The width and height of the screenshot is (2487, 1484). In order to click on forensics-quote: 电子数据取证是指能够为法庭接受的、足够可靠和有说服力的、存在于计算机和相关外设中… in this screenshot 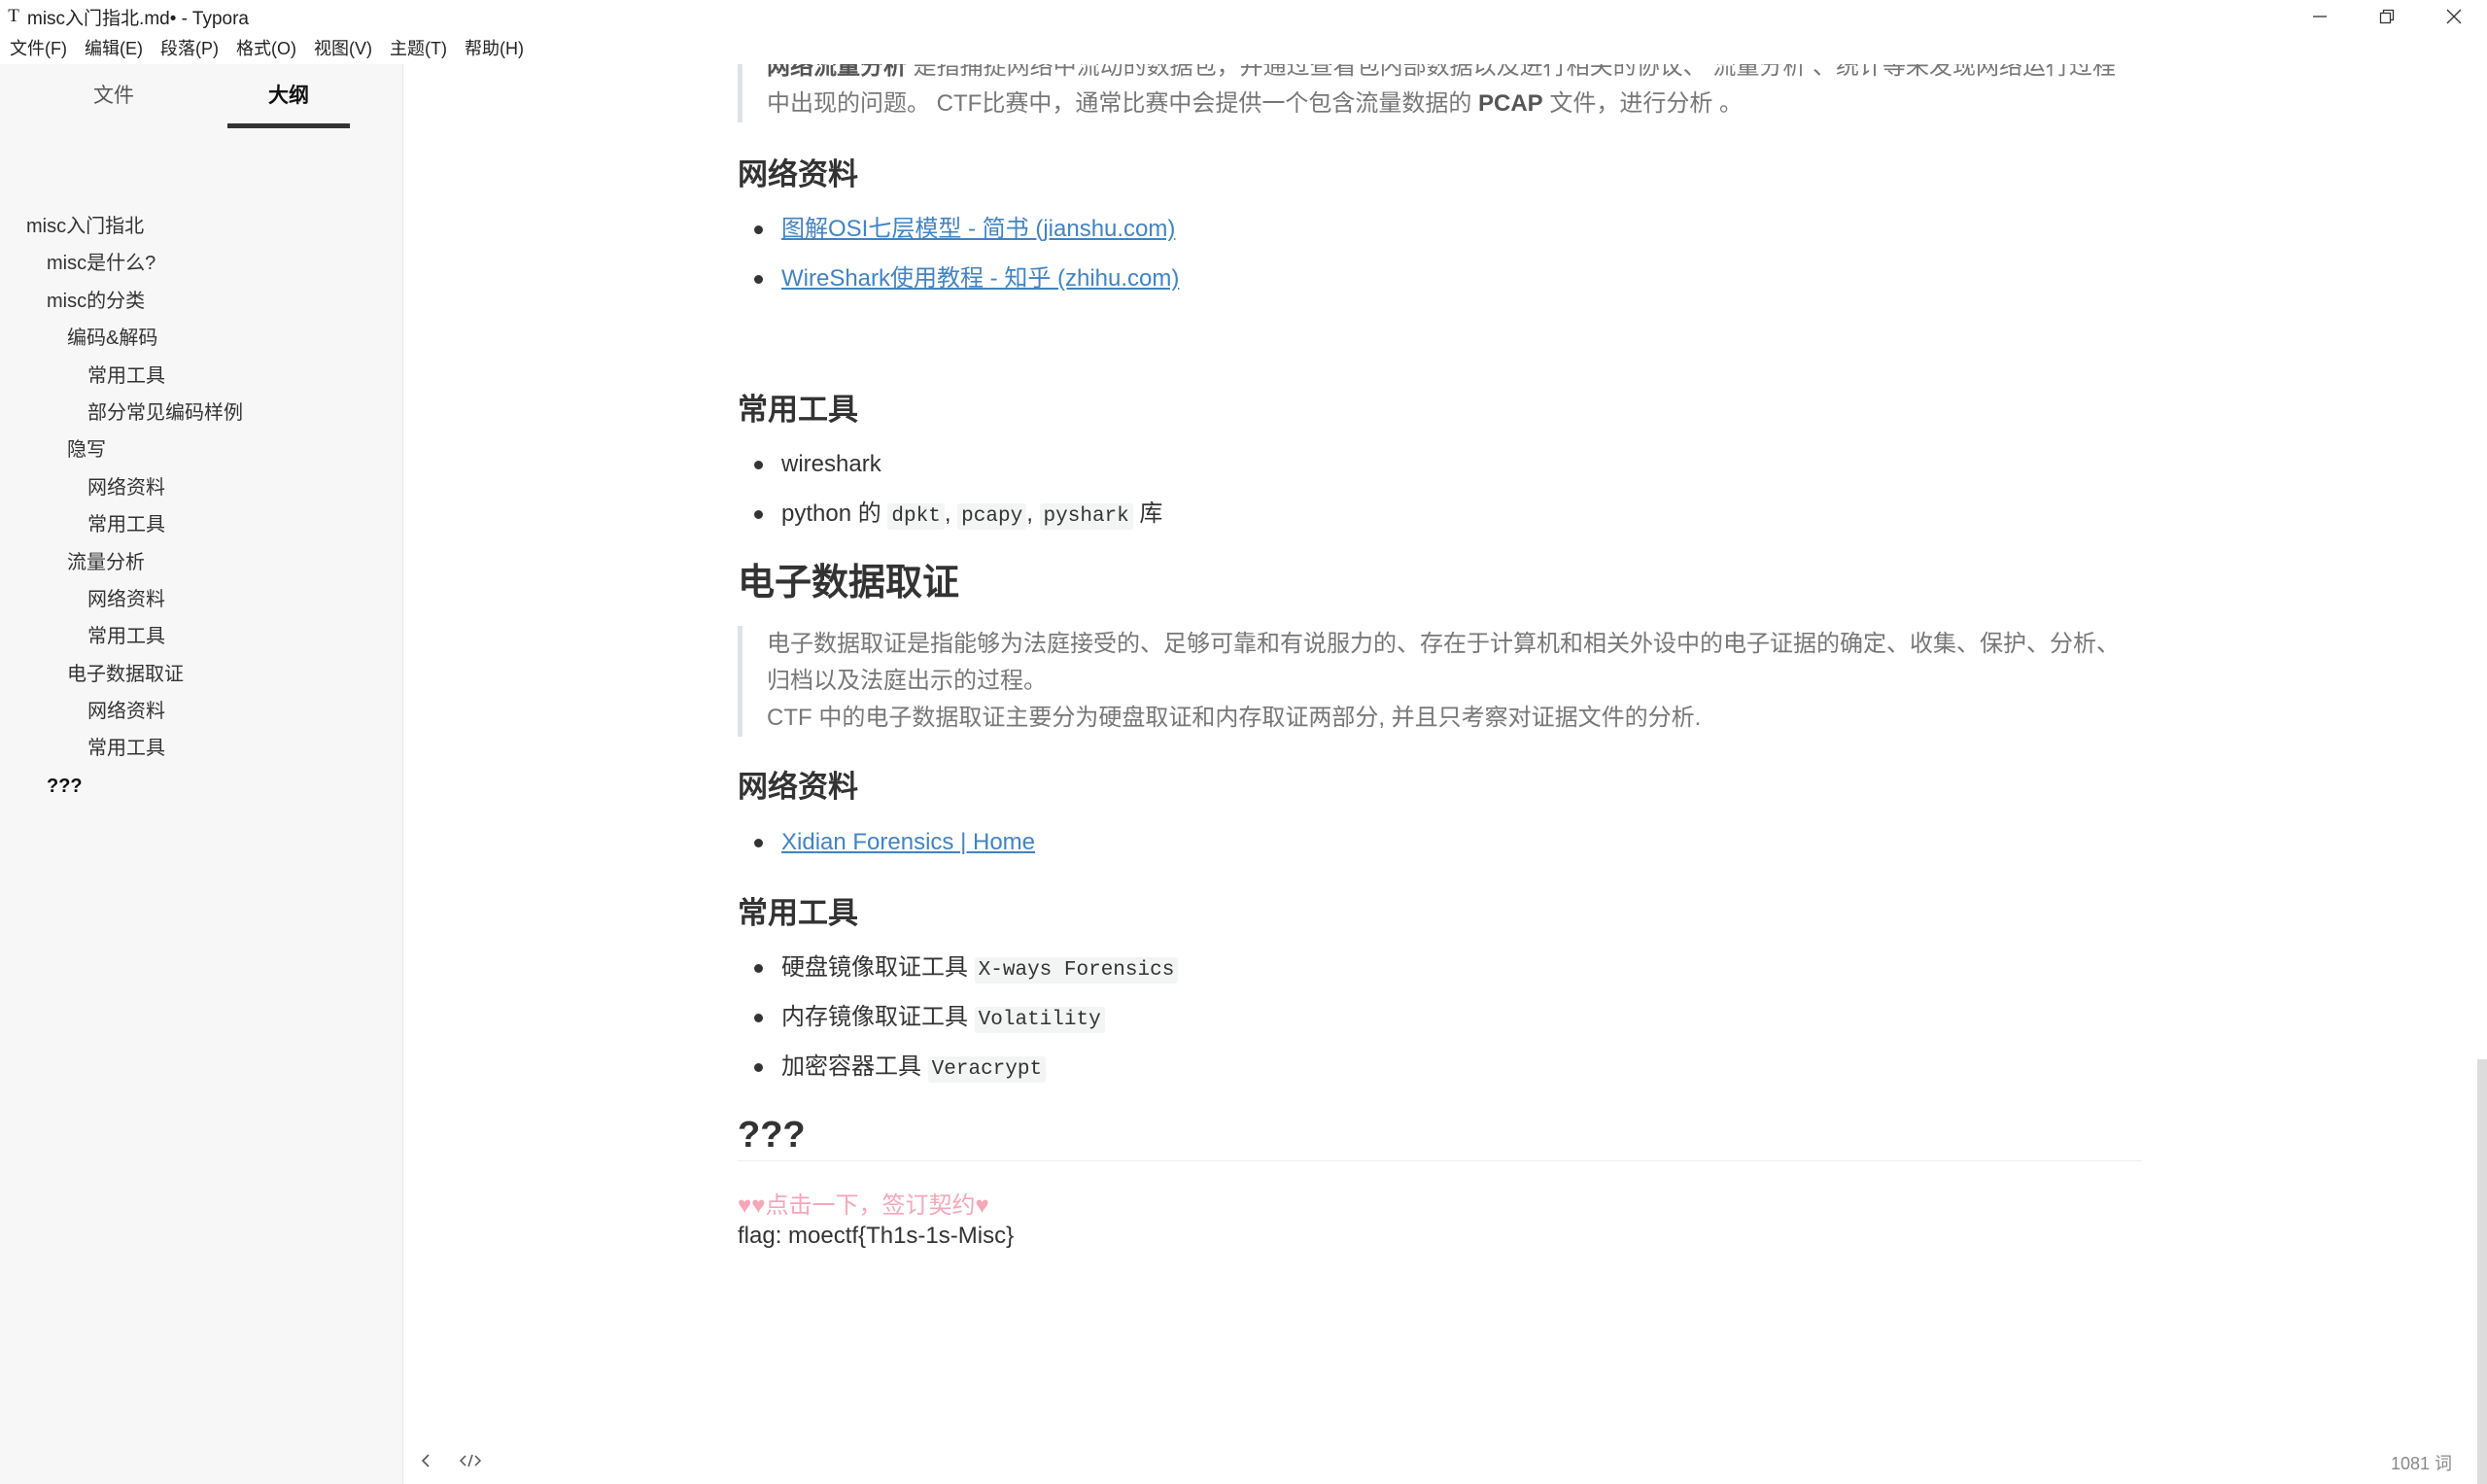, I will do `click(1442, 681)`.